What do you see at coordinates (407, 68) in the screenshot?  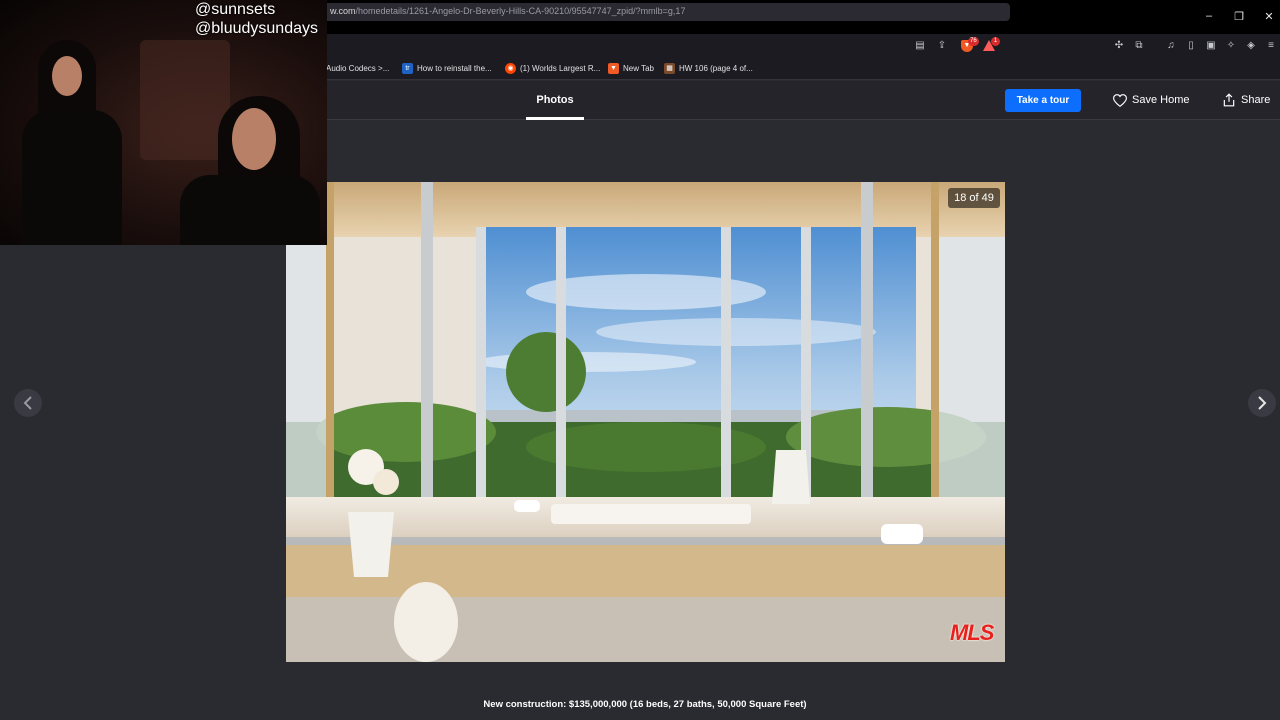 I see `tr-icon: tr` at bounding box center [407, 68].